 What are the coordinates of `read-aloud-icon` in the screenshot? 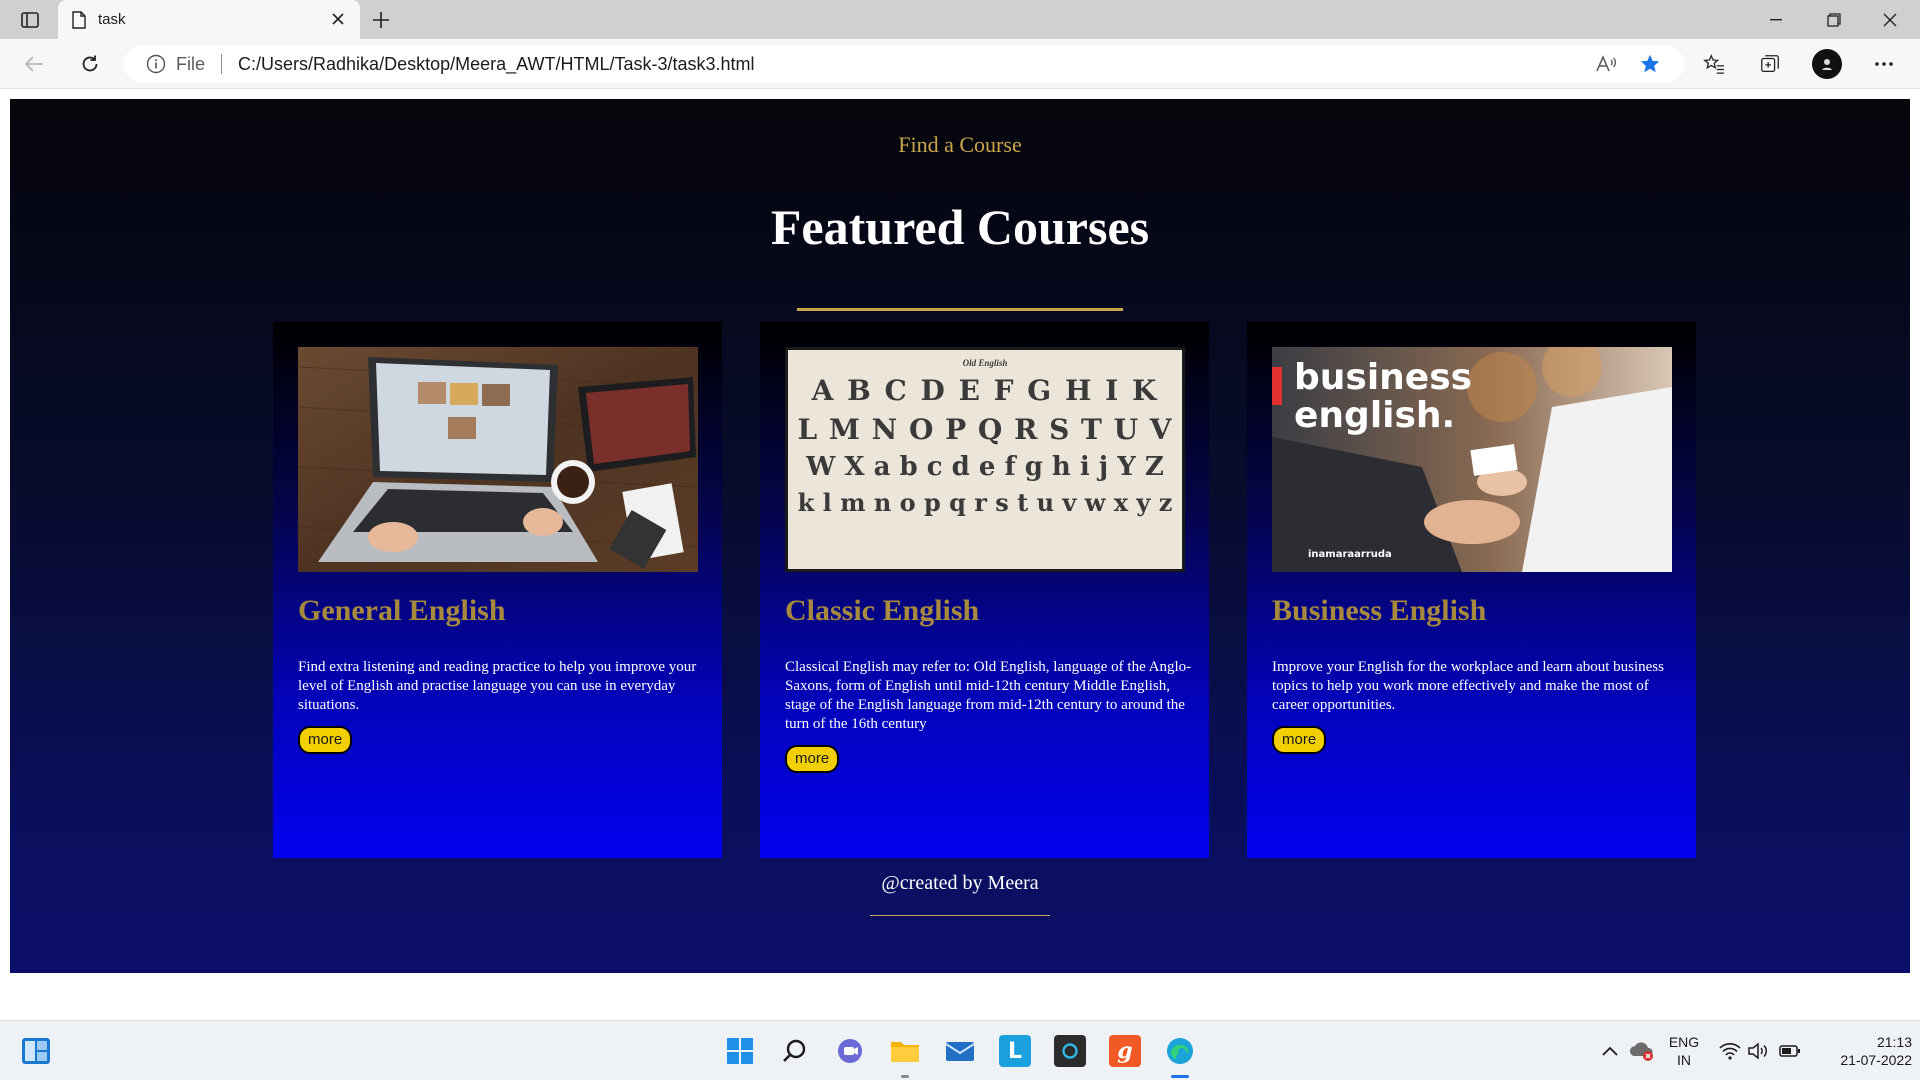 It's located at (1606, 64).